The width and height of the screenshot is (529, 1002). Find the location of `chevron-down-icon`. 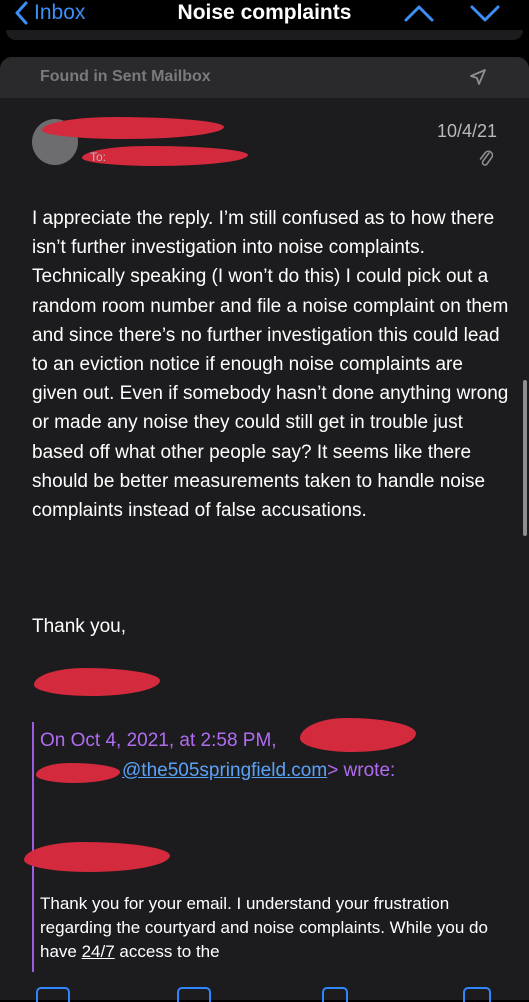

chevron-down-icon is located at coordinates (485, 13).